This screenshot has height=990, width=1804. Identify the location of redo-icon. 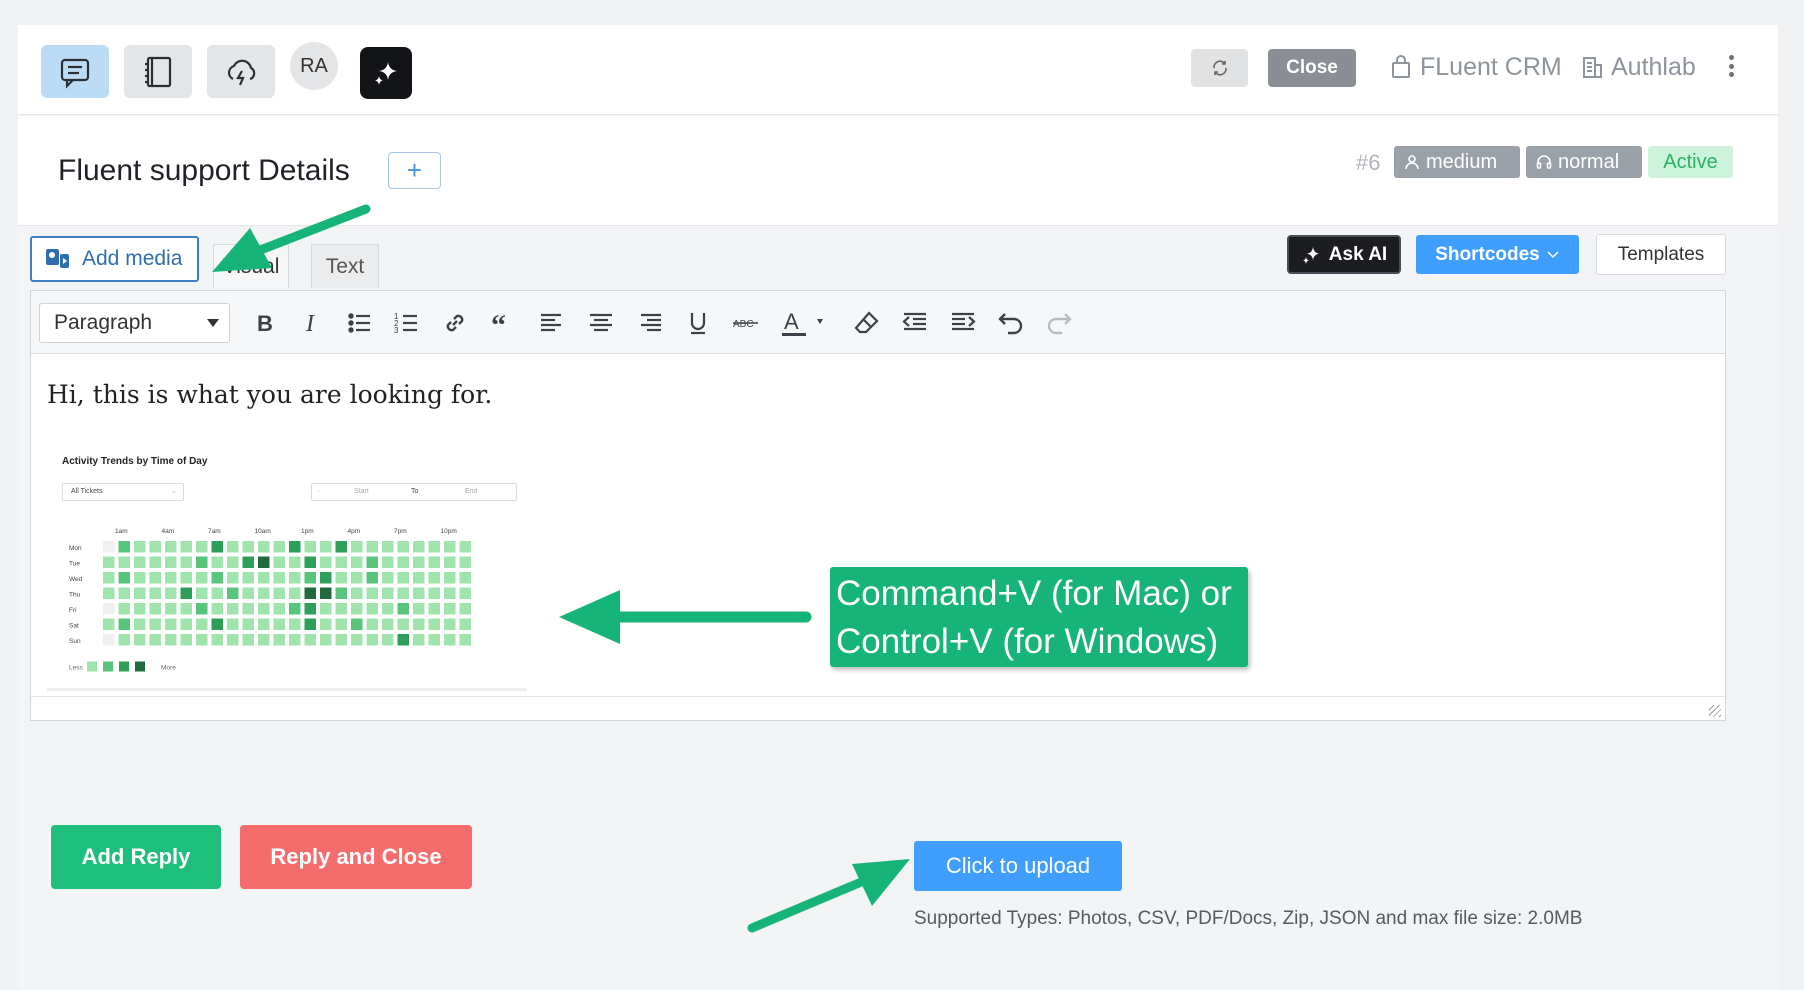
(1059, 324).